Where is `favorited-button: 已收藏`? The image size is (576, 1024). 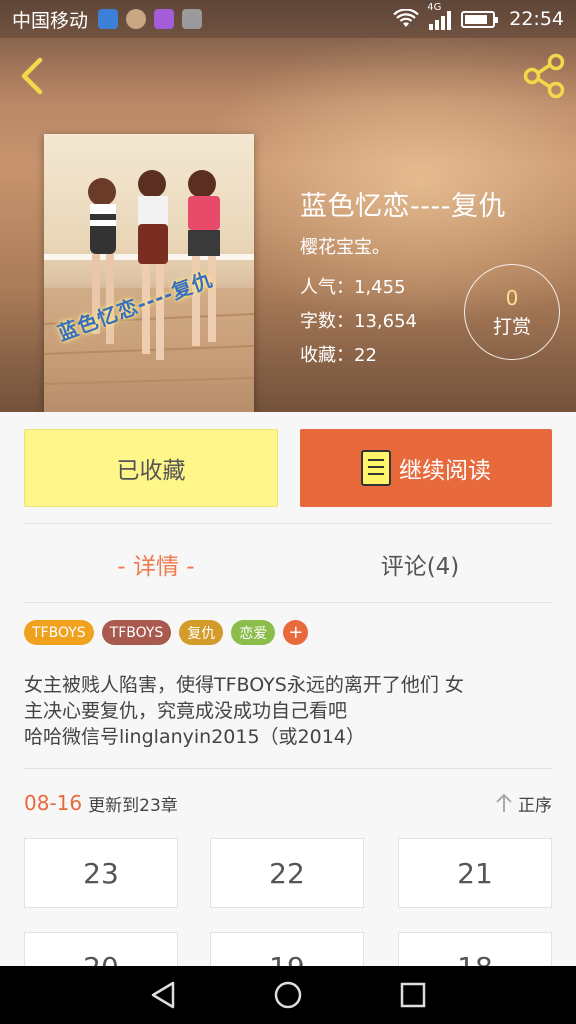 favorited-button: 已收藏 is located at coordinates (151, 468).